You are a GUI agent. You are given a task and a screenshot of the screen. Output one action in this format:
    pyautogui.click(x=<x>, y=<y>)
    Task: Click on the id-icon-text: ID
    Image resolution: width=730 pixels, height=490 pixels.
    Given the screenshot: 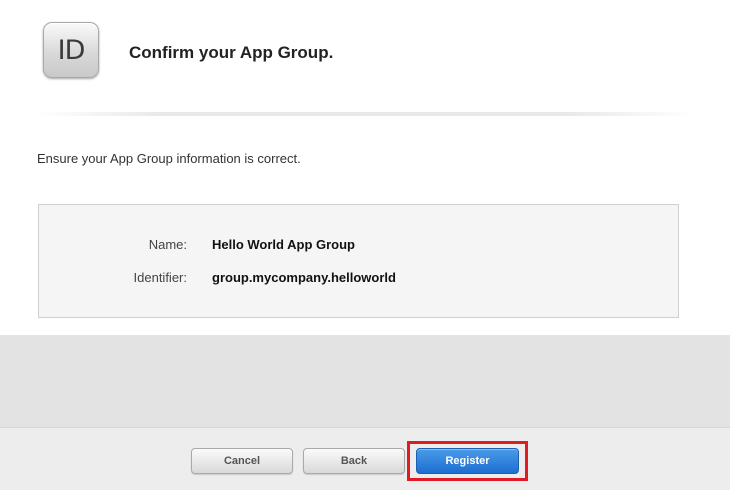 What is the action you would take?
    pyautogui.click(x=71, y=50)
    